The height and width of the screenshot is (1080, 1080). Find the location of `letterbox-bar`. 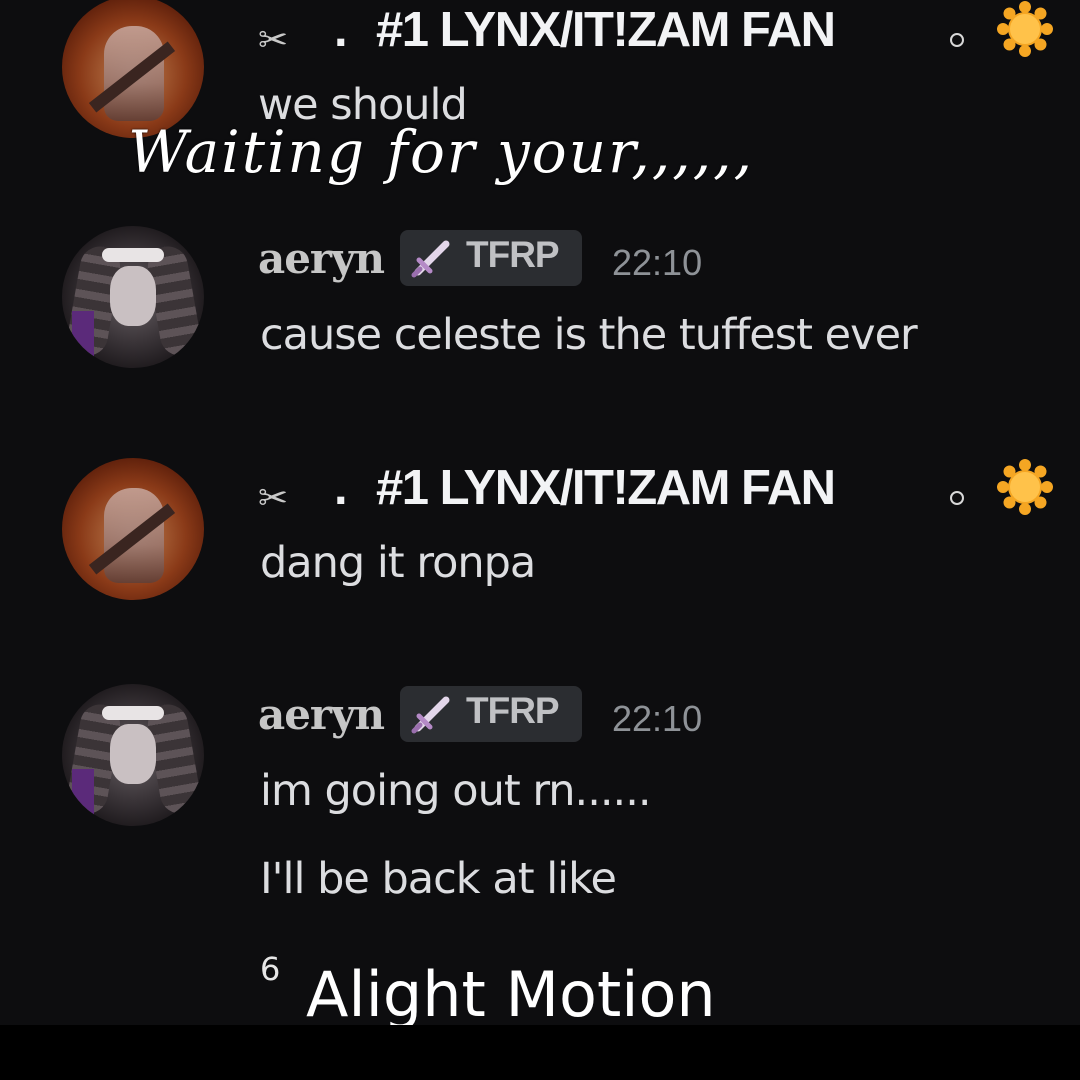

letterbox-bar is located at coordinates (540, 1052).